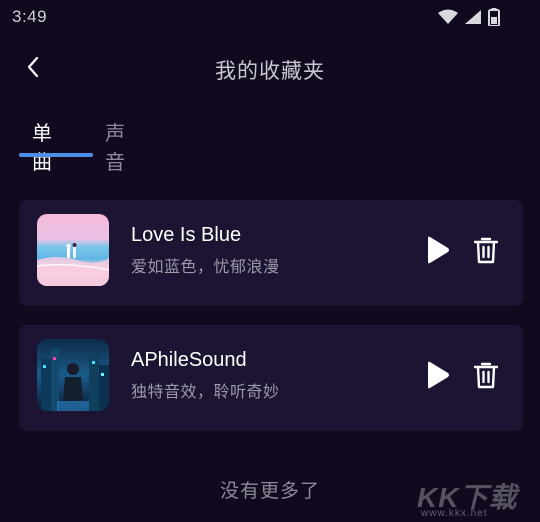 The width and height of the screenshot is (540, 522). What do you see at coordinates (56, 155) in the screenshot?
I see `active-tab-indicator` at bounding box center [56, 155].